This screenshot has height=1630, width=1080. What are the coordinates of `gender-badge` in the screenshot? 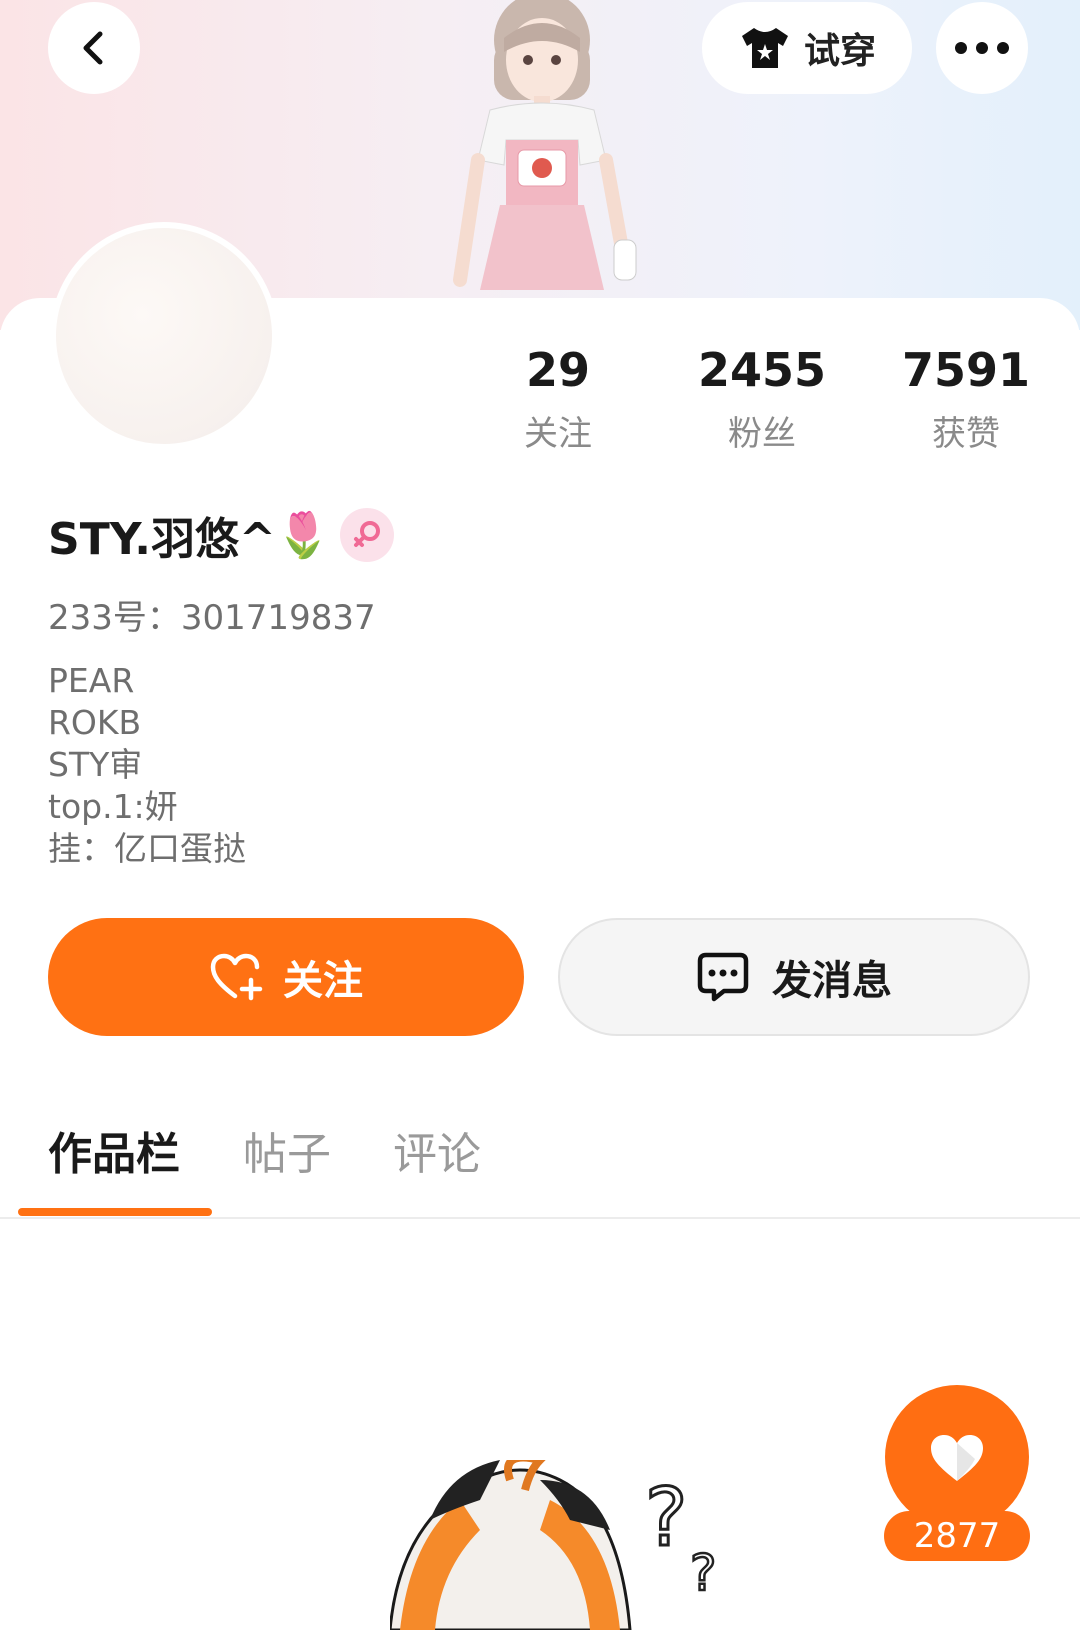 It's located at (367, 535).